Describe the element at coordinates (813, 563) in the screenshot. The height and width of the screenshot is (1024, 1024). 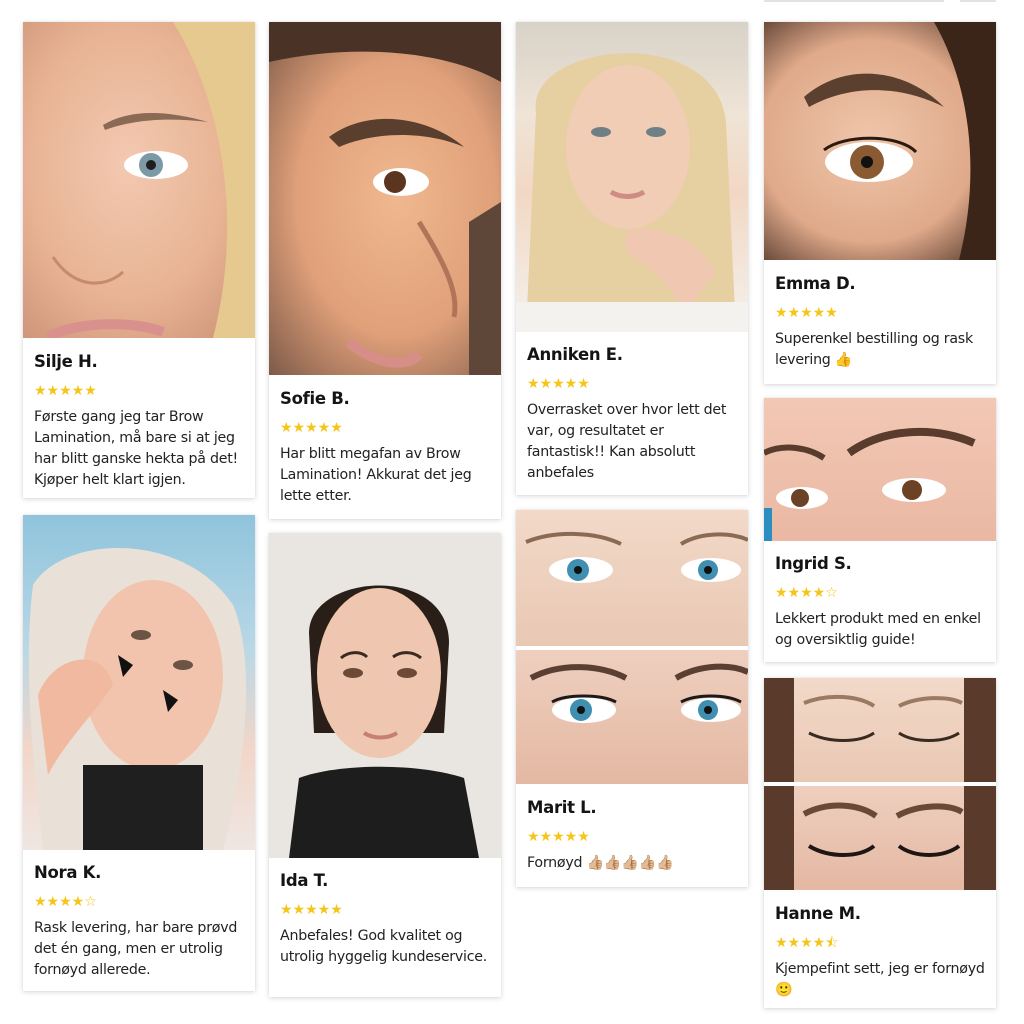
I see `reviewer-name: Ingrid S.` at that location.